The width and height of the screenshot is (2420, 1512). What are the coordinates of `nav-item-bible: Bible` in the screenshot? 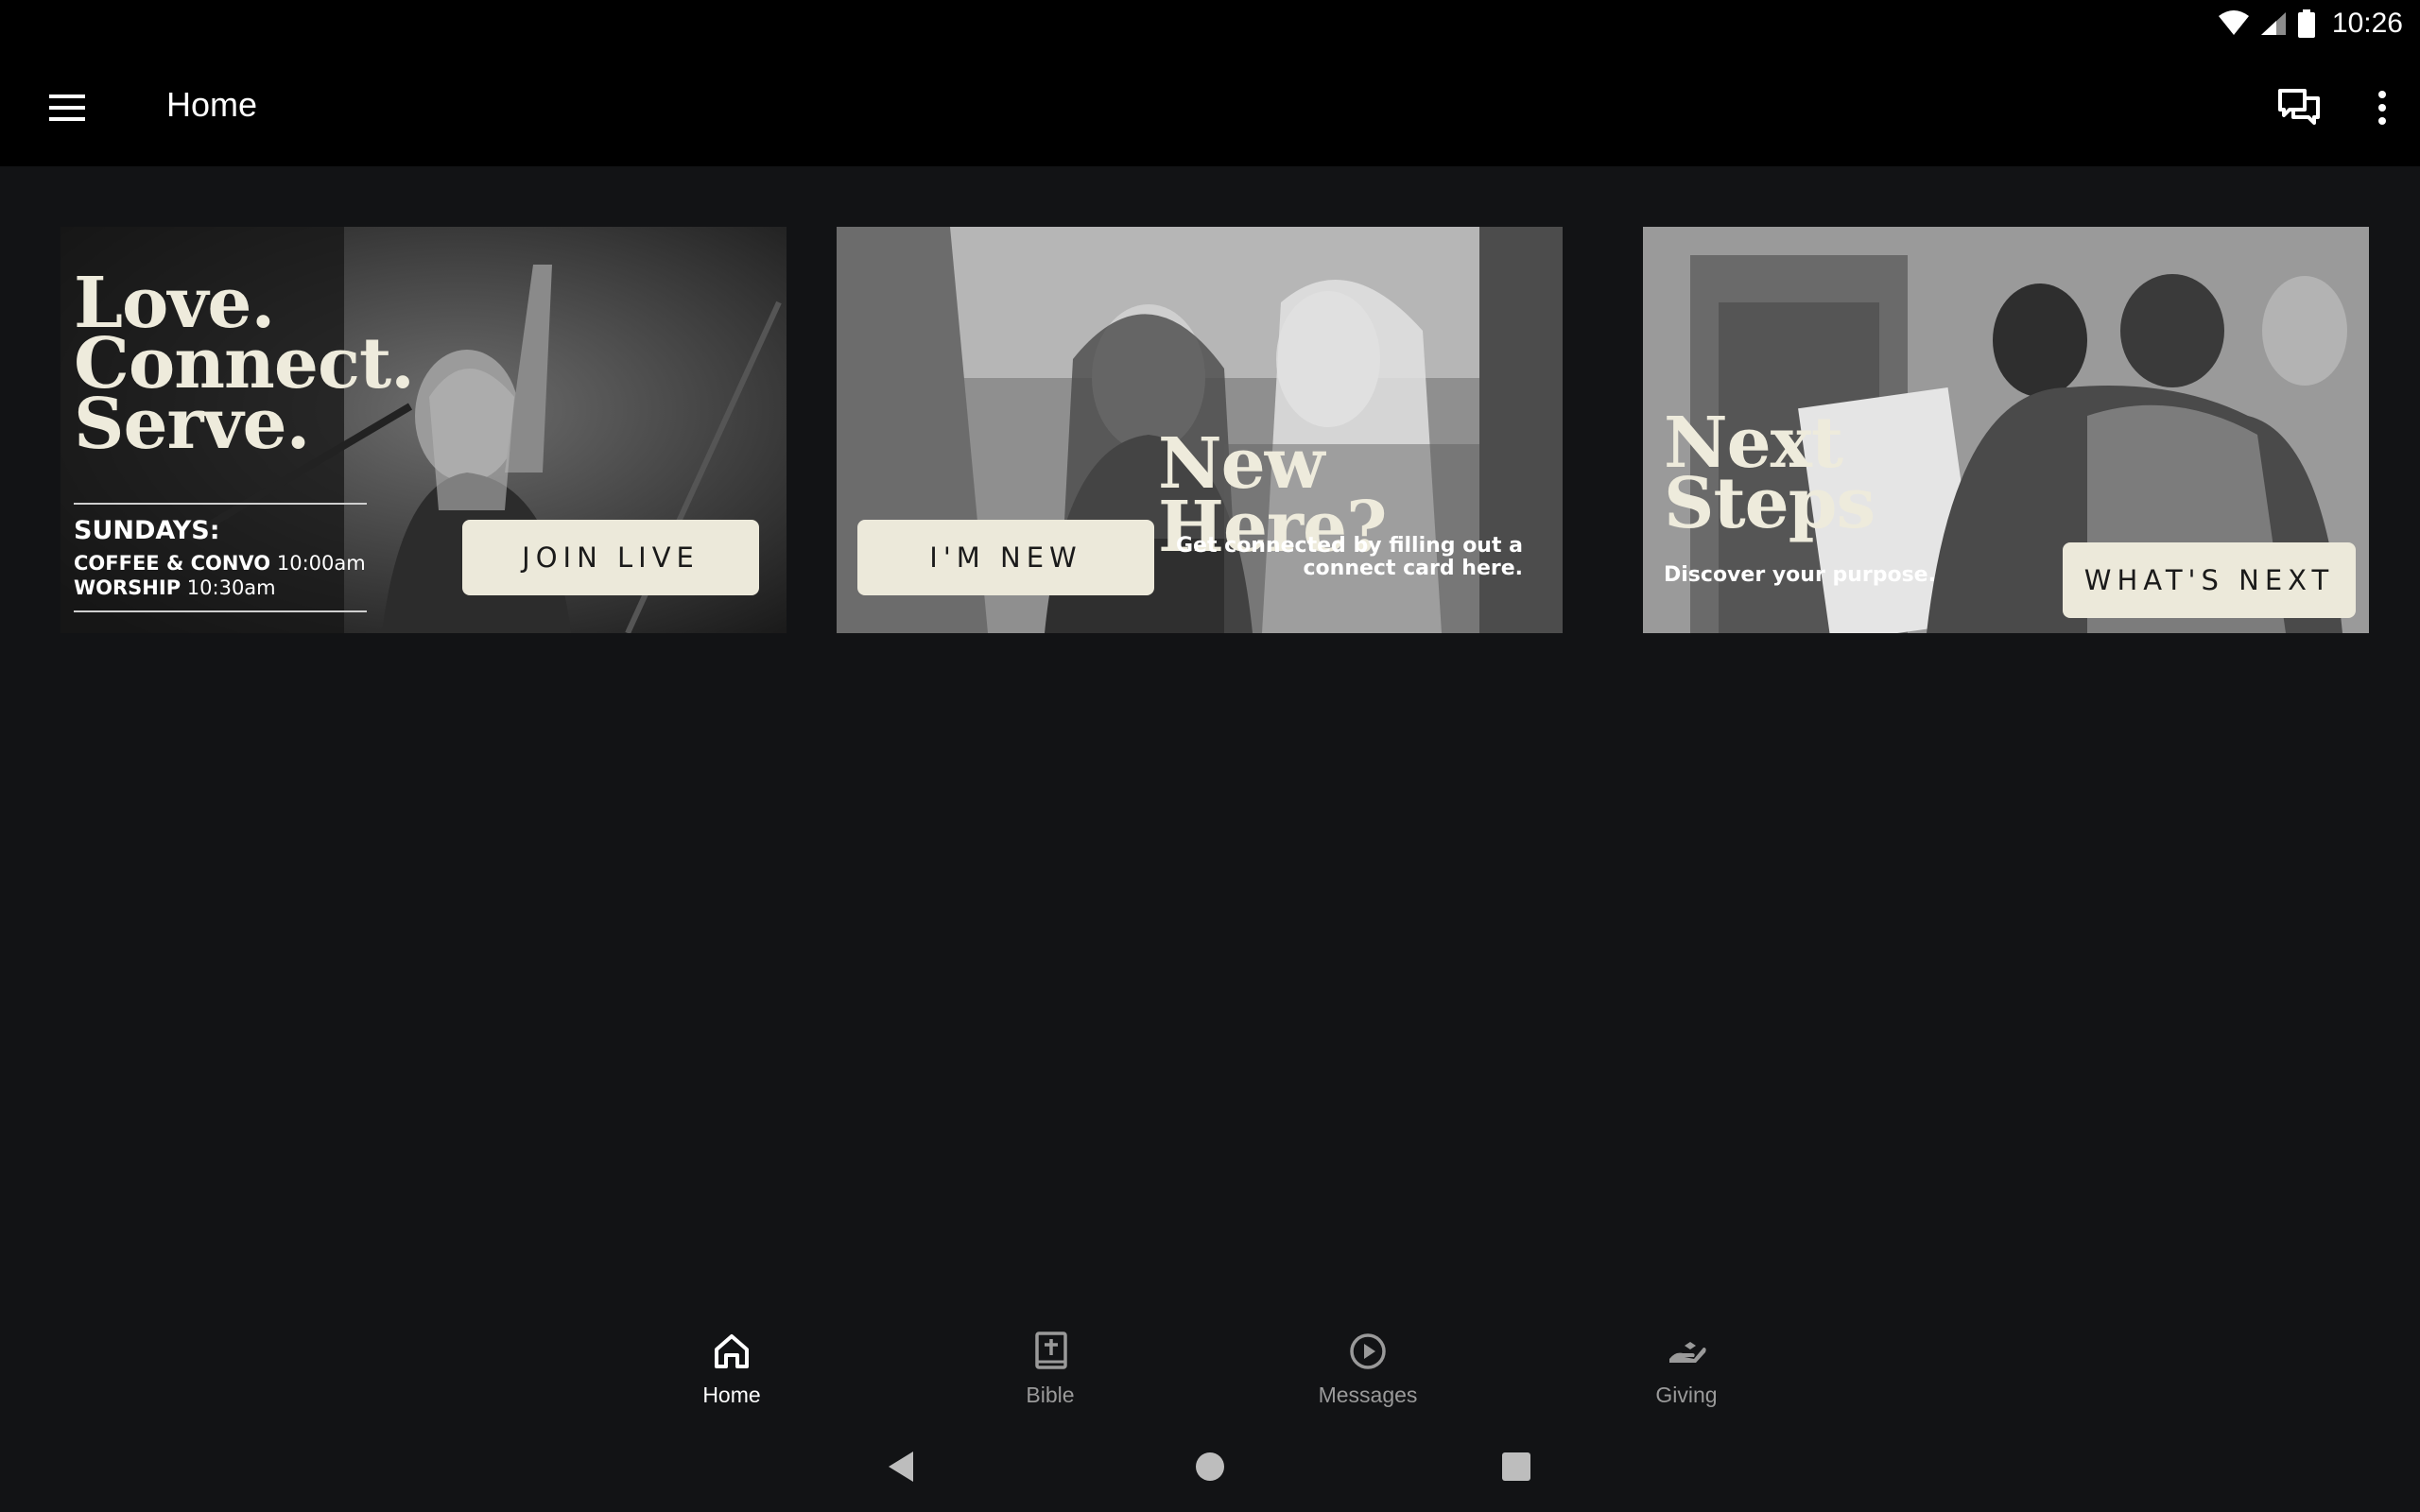 It's located at (1050, 1373).